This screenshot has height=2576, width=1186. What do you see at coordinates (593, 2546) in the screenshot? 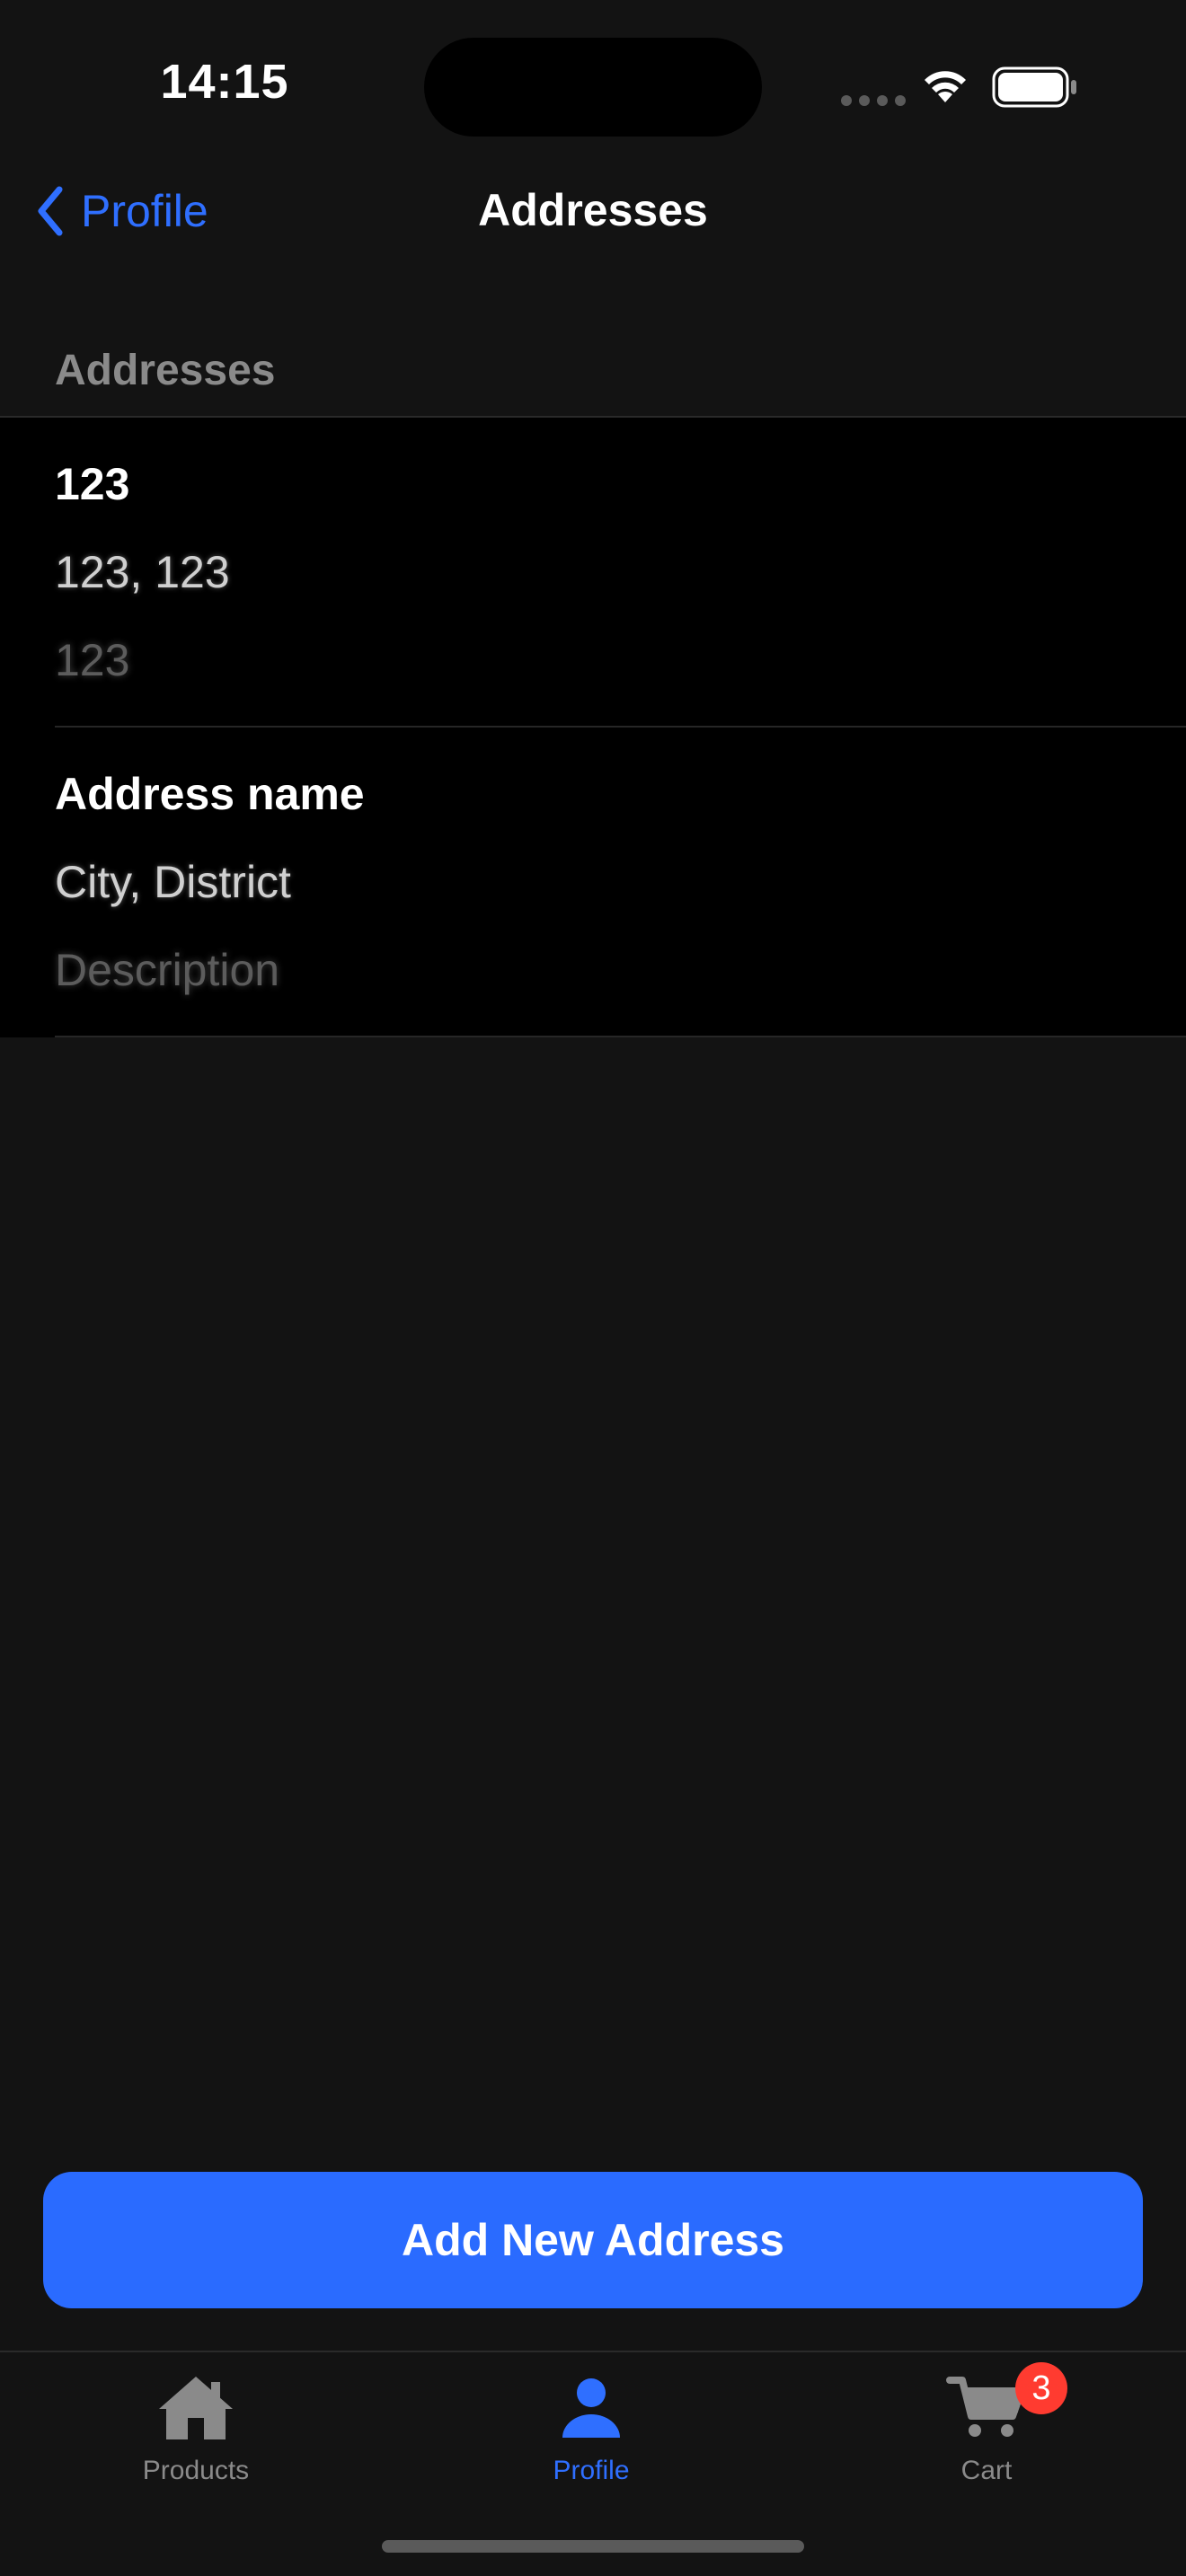
I see `home-indicator` at bounding box center [593, 2546].